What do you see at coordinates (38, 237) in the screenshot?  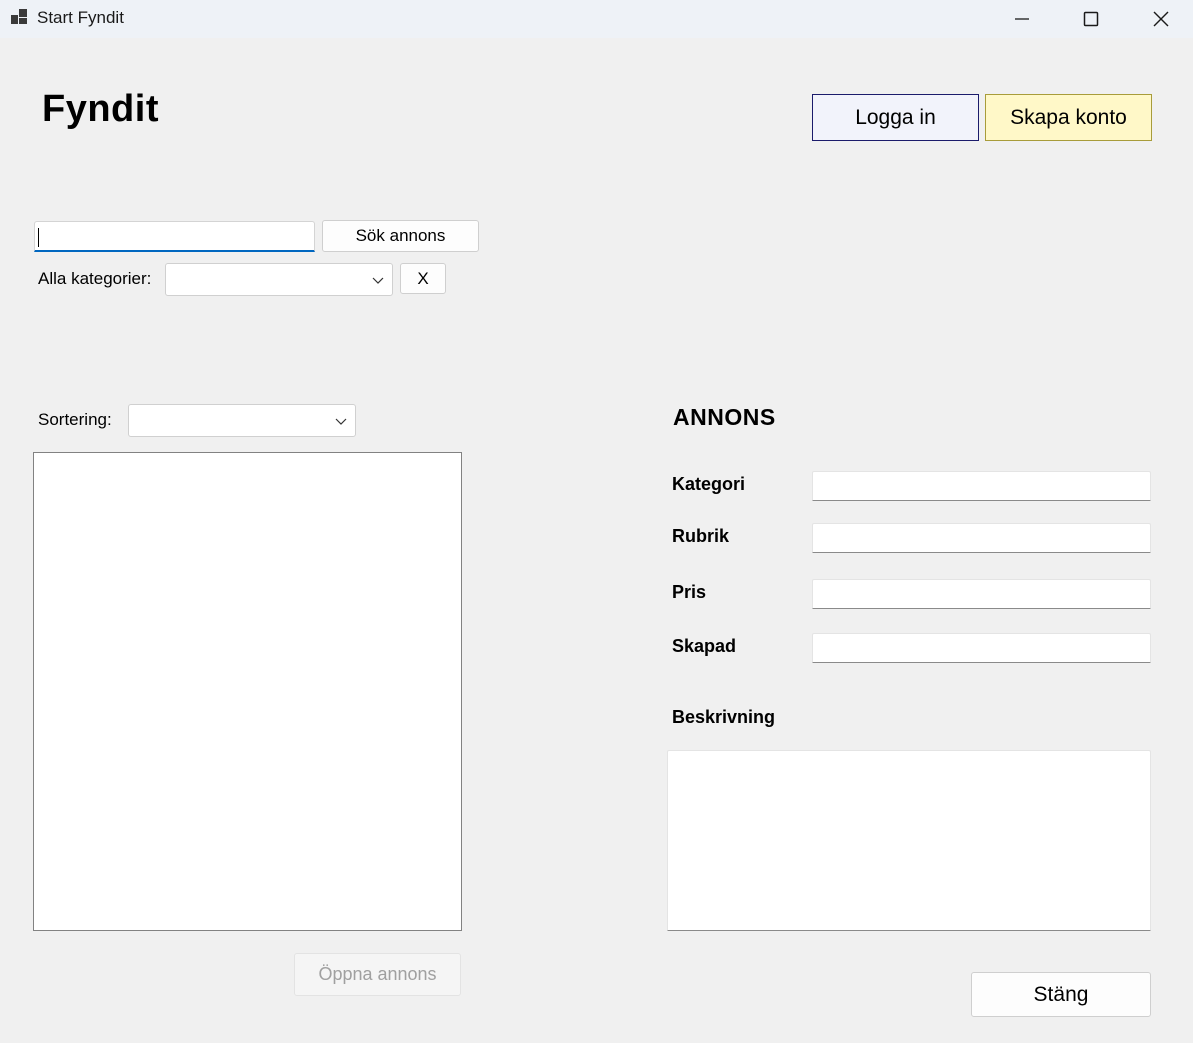 I see `text-caret` at bounding box center [38, 237].